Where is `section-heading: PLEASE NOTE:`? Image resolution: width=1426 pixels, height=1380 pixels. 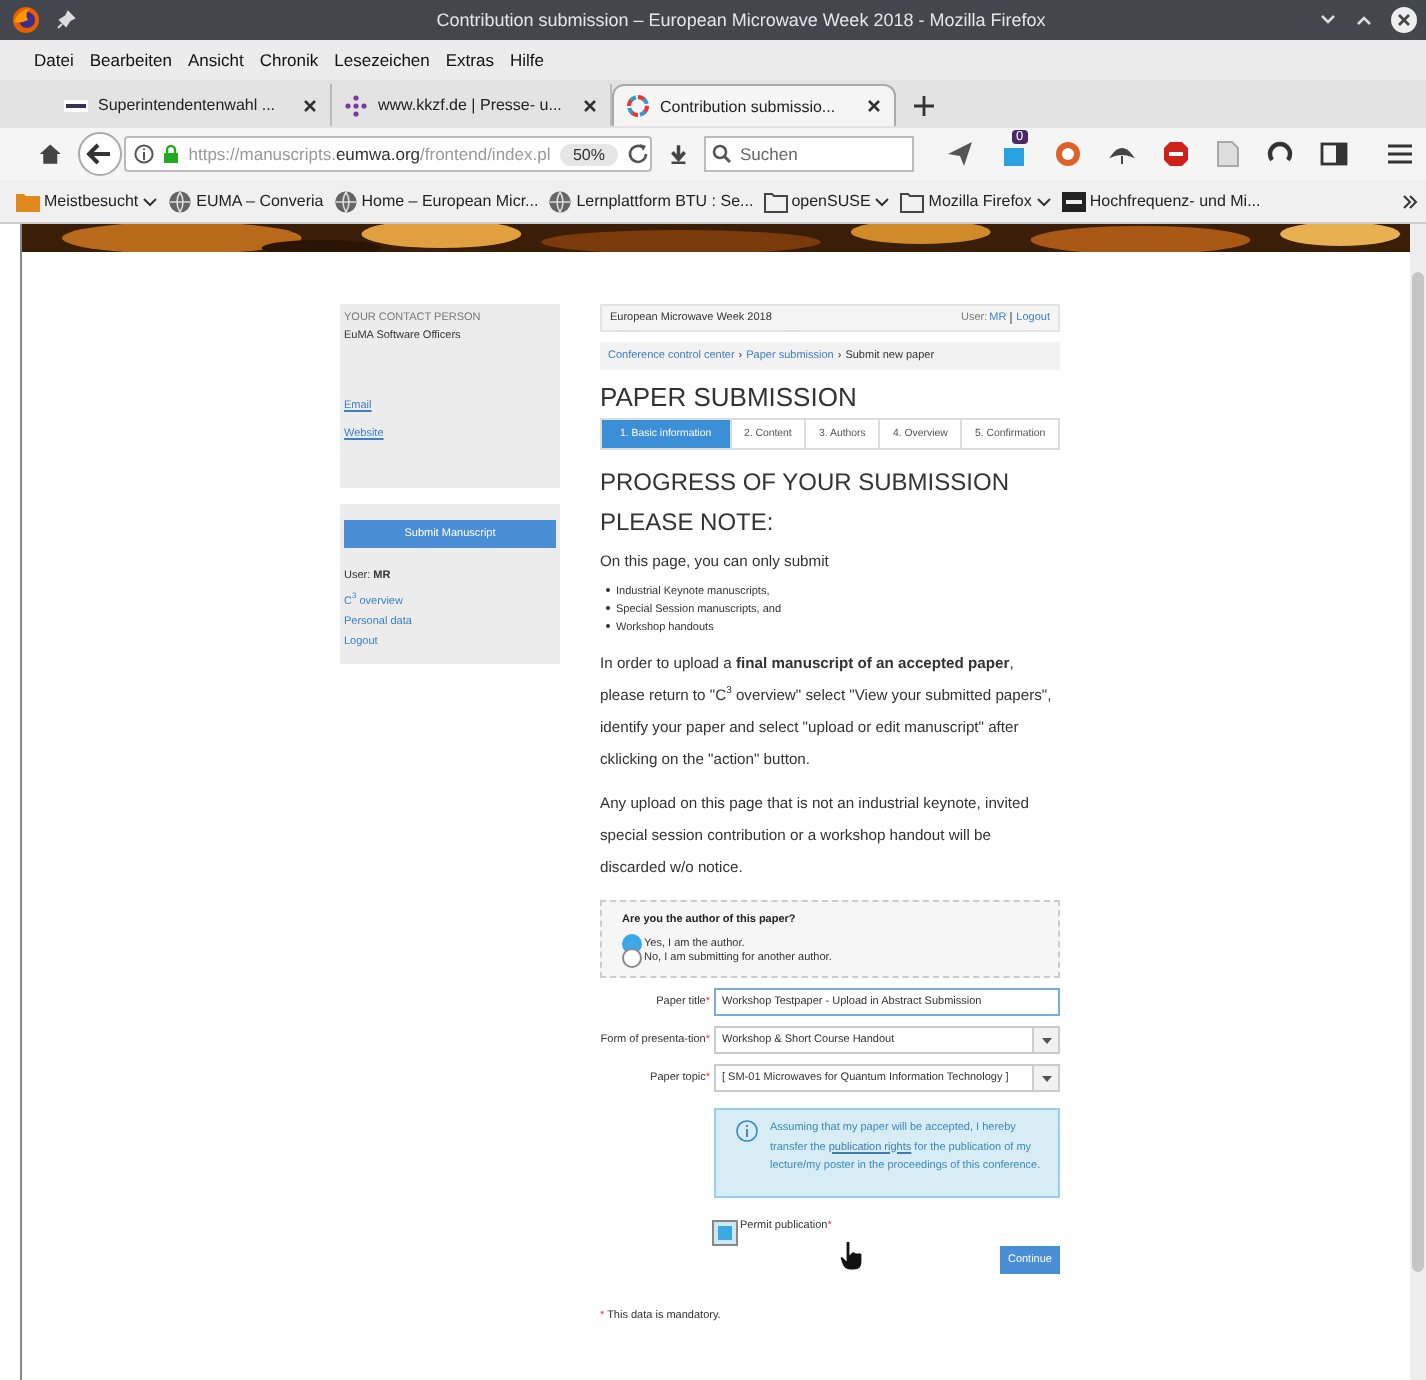 section-heading: PLEASE NOTE: is located at coordinates (688, 523).